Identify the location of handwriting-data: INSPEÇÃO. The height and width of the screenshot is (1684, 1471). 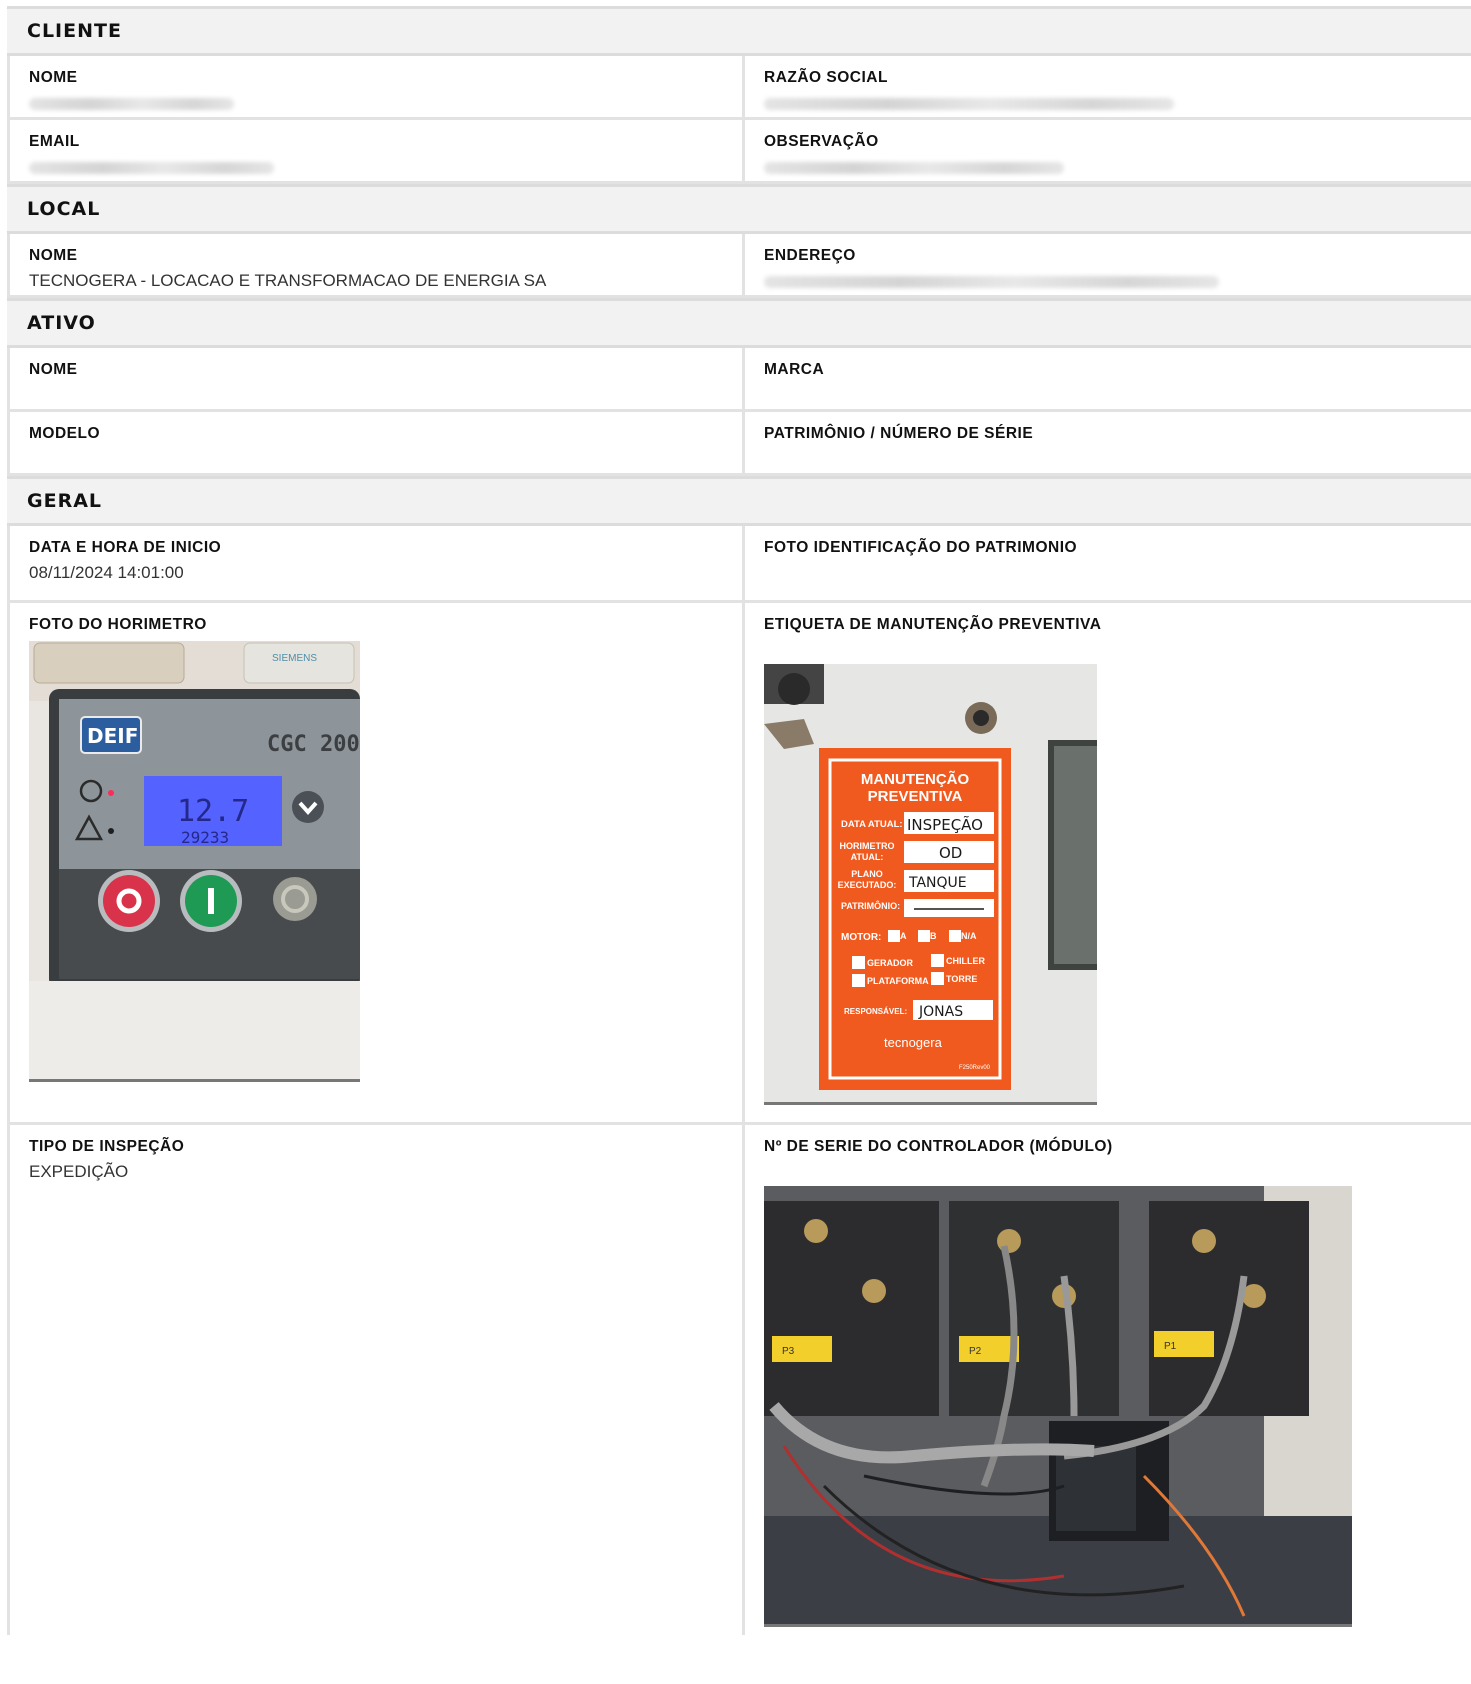
(945, 824).